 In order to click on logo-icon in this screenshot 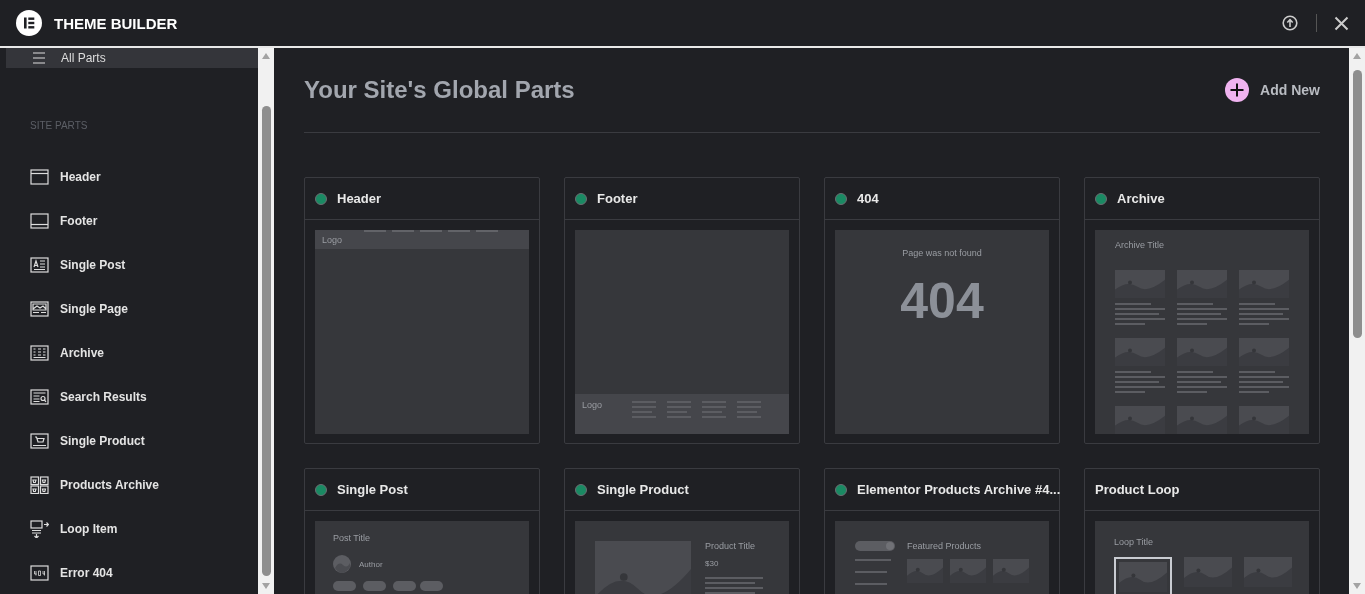, I will do `click(29, 23)`.